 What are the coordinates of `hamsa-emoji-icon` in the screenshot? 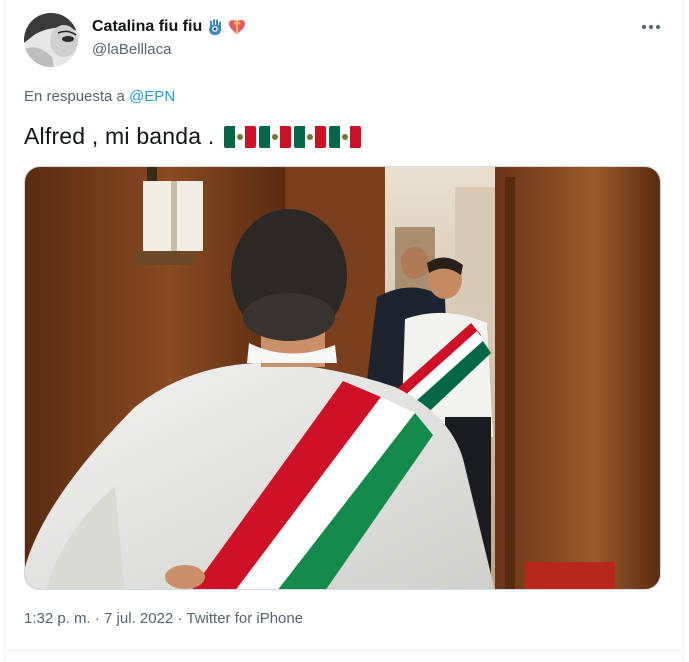 It's located at (215, 27).